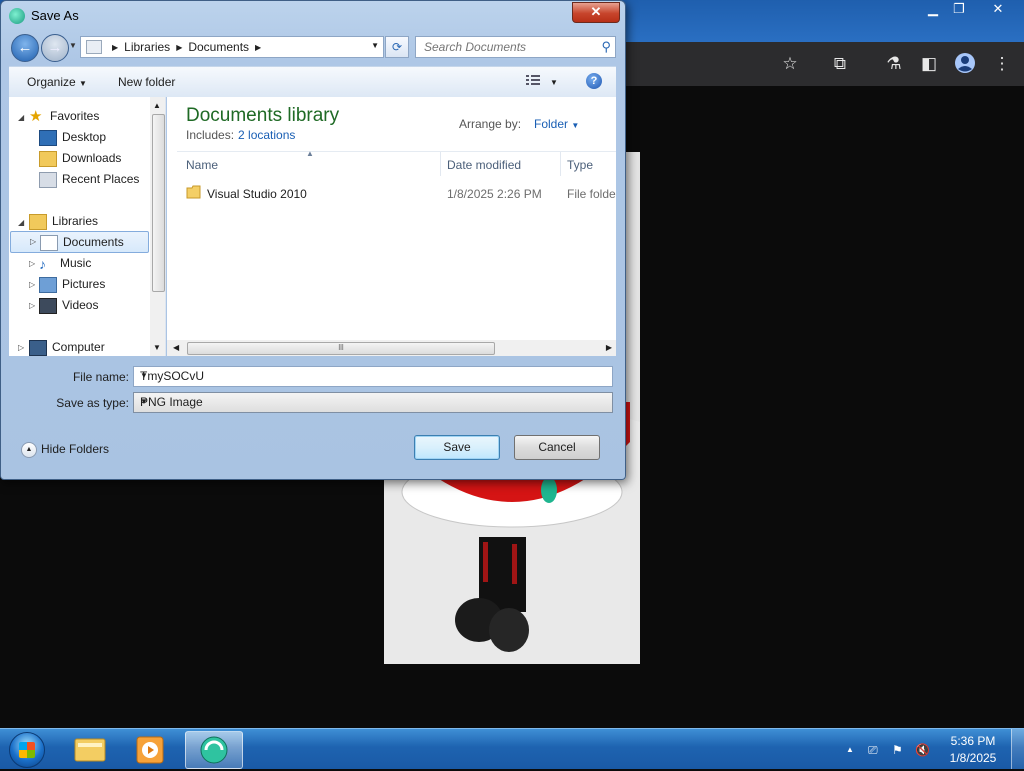  I want to click on library-icon, so click(94, 47).